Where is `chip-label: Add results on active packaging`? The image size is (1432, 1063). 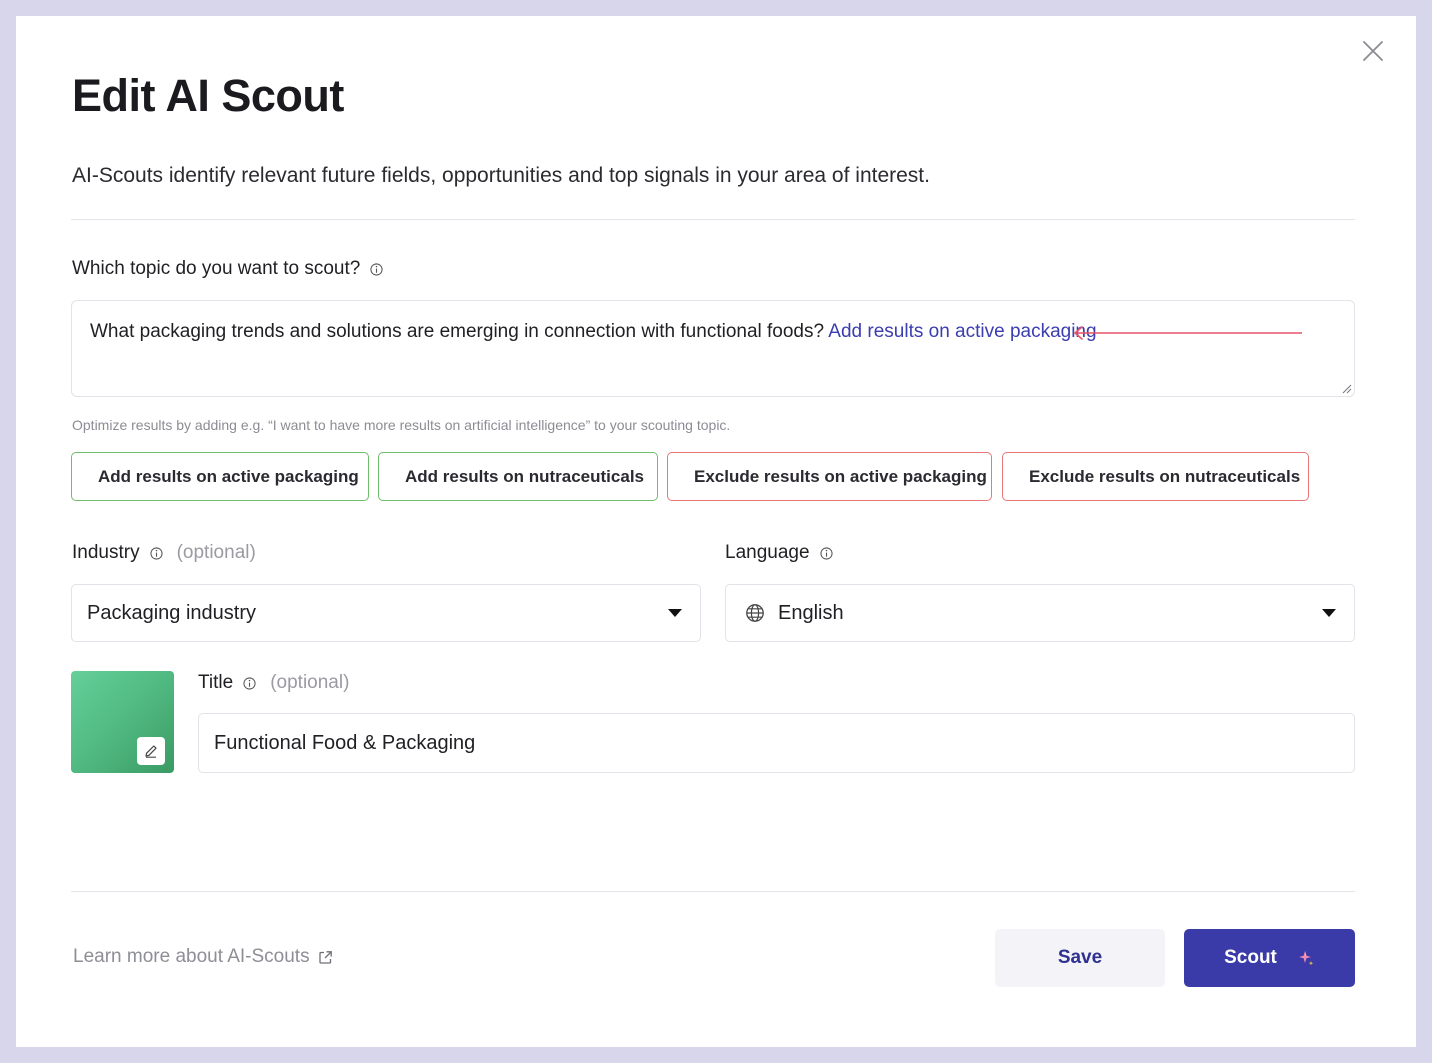 chip-label: Add results on active packaging is located at coordinates (228, 476).